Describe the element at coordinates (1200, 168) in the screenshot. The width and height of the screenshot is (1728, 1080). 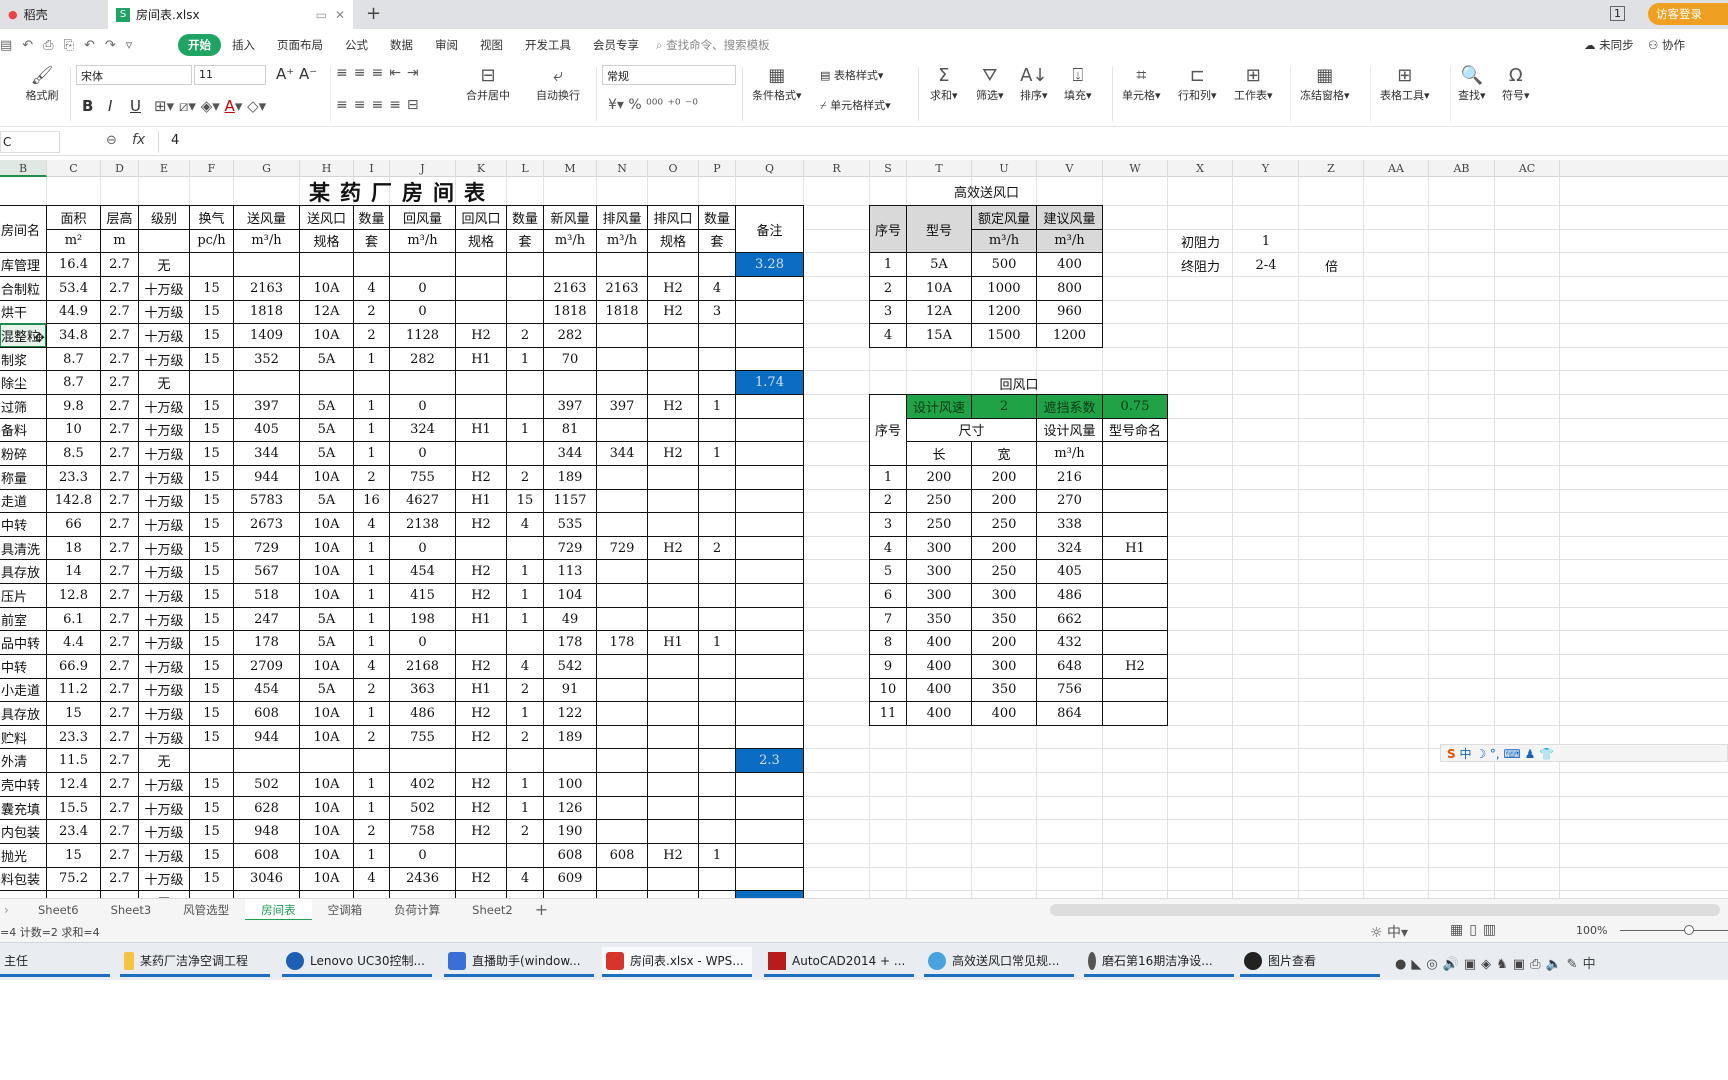
I see `column-header-X: X` at that location.